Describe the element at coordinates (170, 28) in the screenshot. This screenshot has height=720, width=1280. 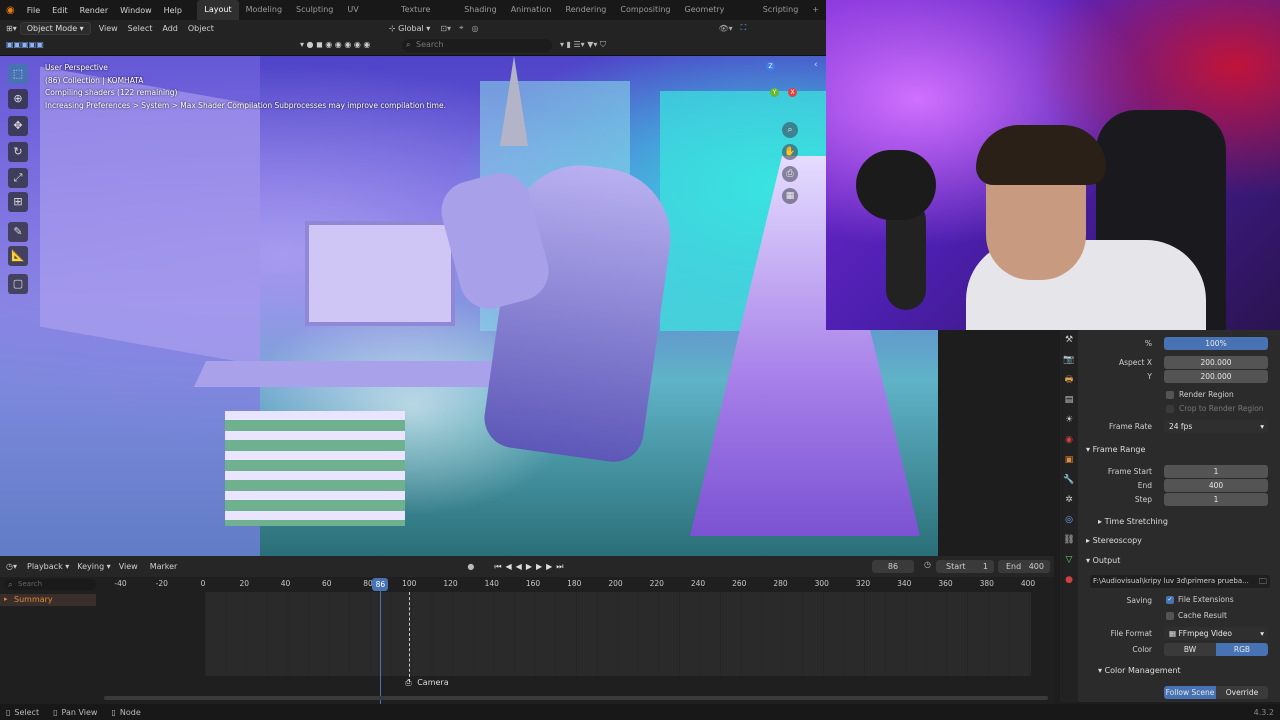
I see `menu-add: Add` at that location.